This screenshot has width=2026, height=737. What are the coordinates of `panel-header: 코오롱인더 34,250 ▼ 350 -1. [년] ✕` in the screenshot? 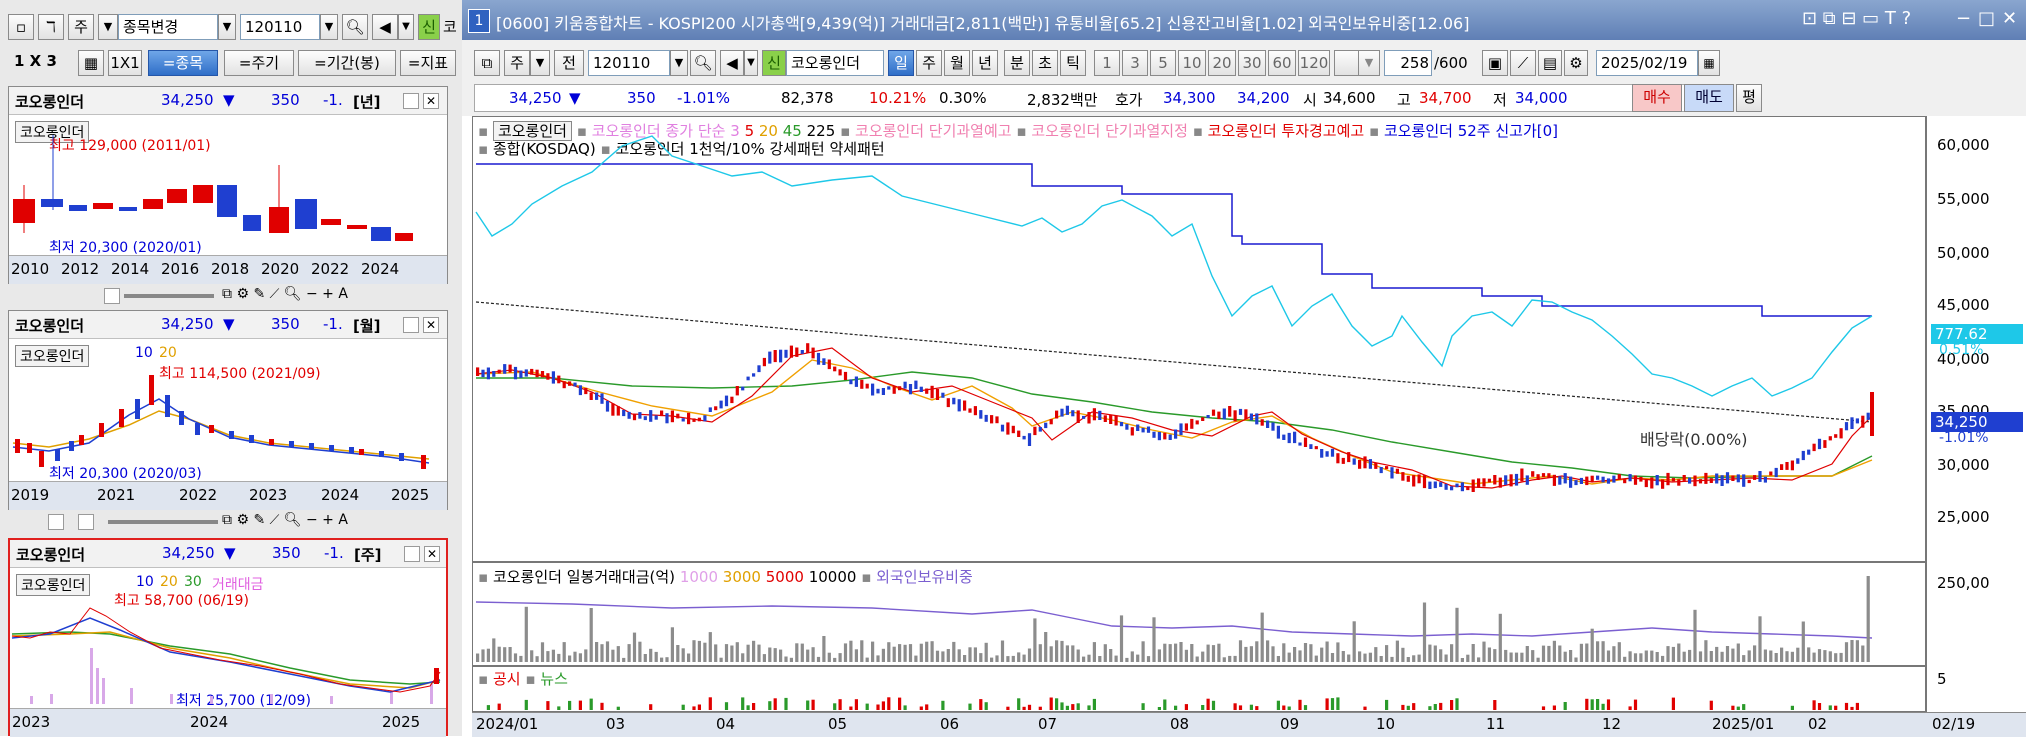 It's located at (228, 101).